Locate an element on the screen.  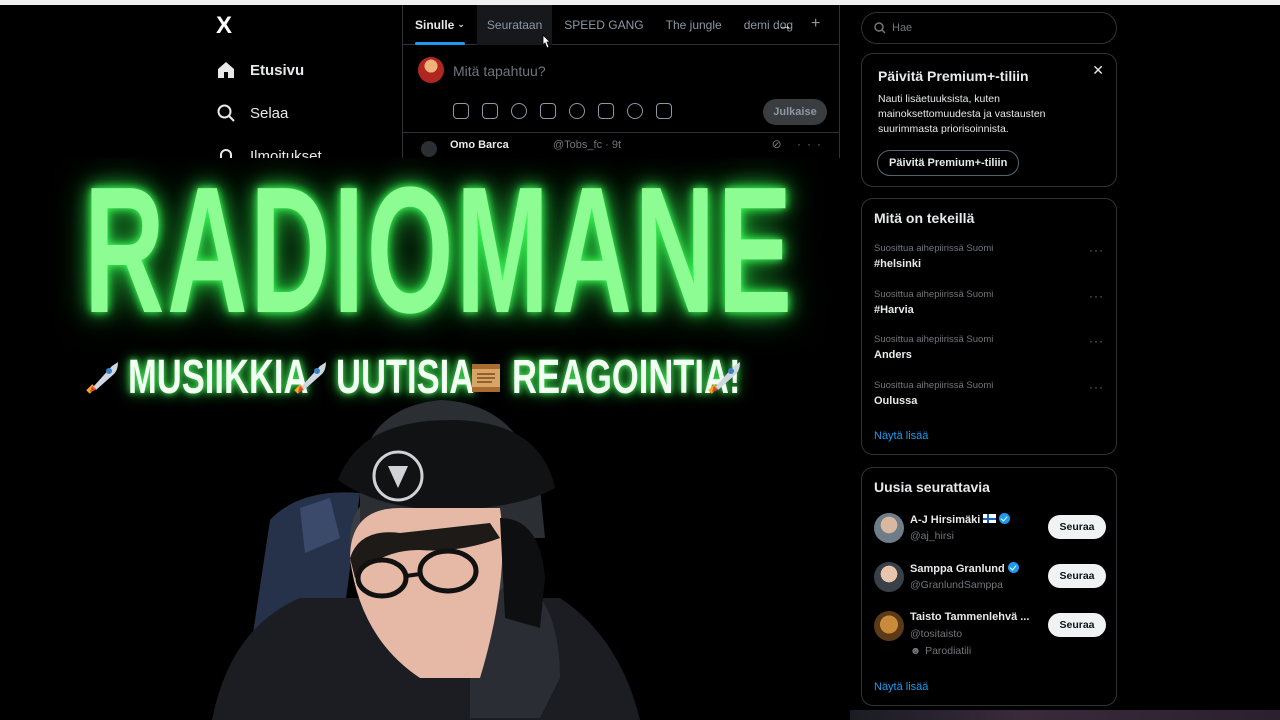
tab-for-you: Sinulle ⌄ is located at coordinates (440, 25).